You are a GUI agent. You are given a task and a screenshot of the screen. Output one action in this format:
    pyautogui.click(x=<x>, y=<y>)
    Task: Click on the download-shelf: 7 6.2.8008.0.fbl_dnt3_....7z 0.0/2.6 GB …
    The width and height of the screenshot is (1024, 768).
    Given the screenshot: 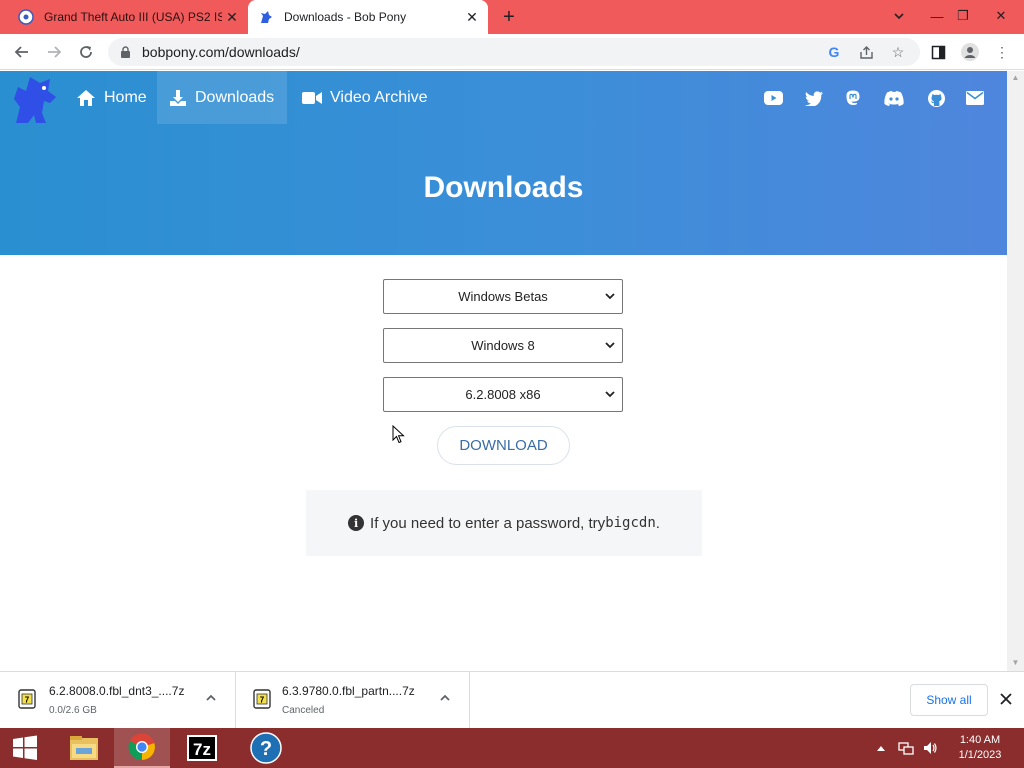 What is the action you would take?
    pyautogui.click(x=512, y=700)
    